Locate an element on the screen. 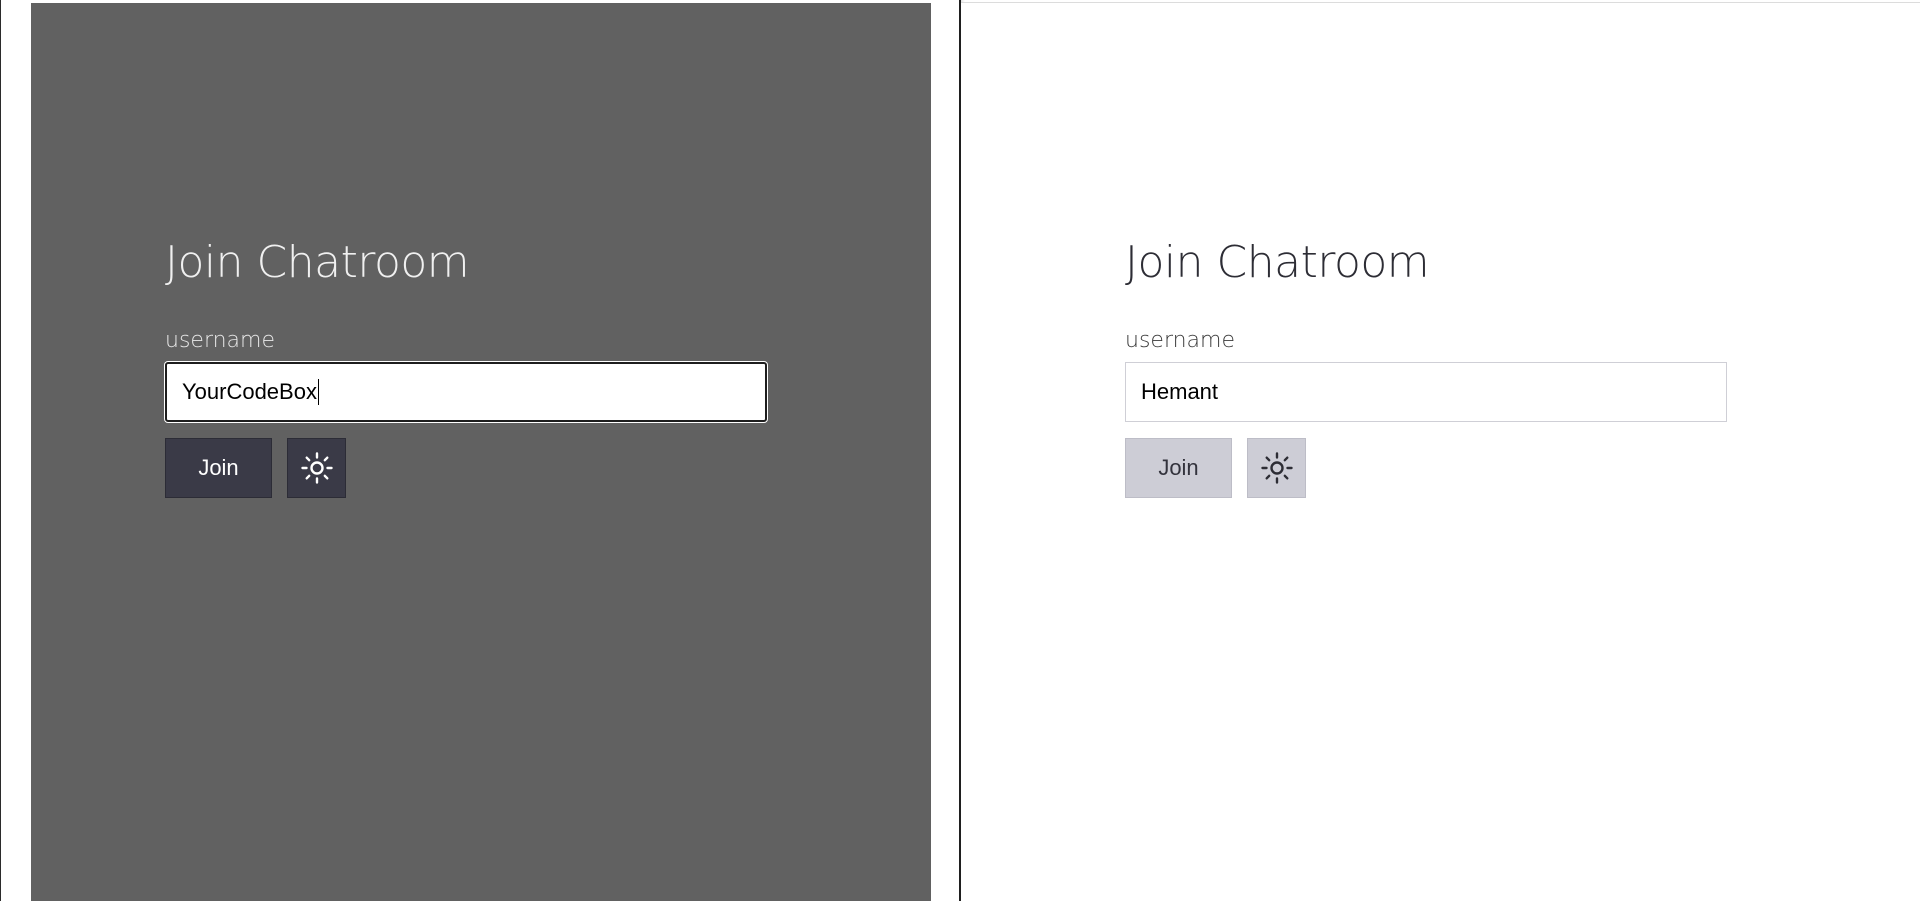 This screenshot has height=901, width=1920. join-form: Join Chatroom username YourCodeBox Join is located at coordinates (466, 365).